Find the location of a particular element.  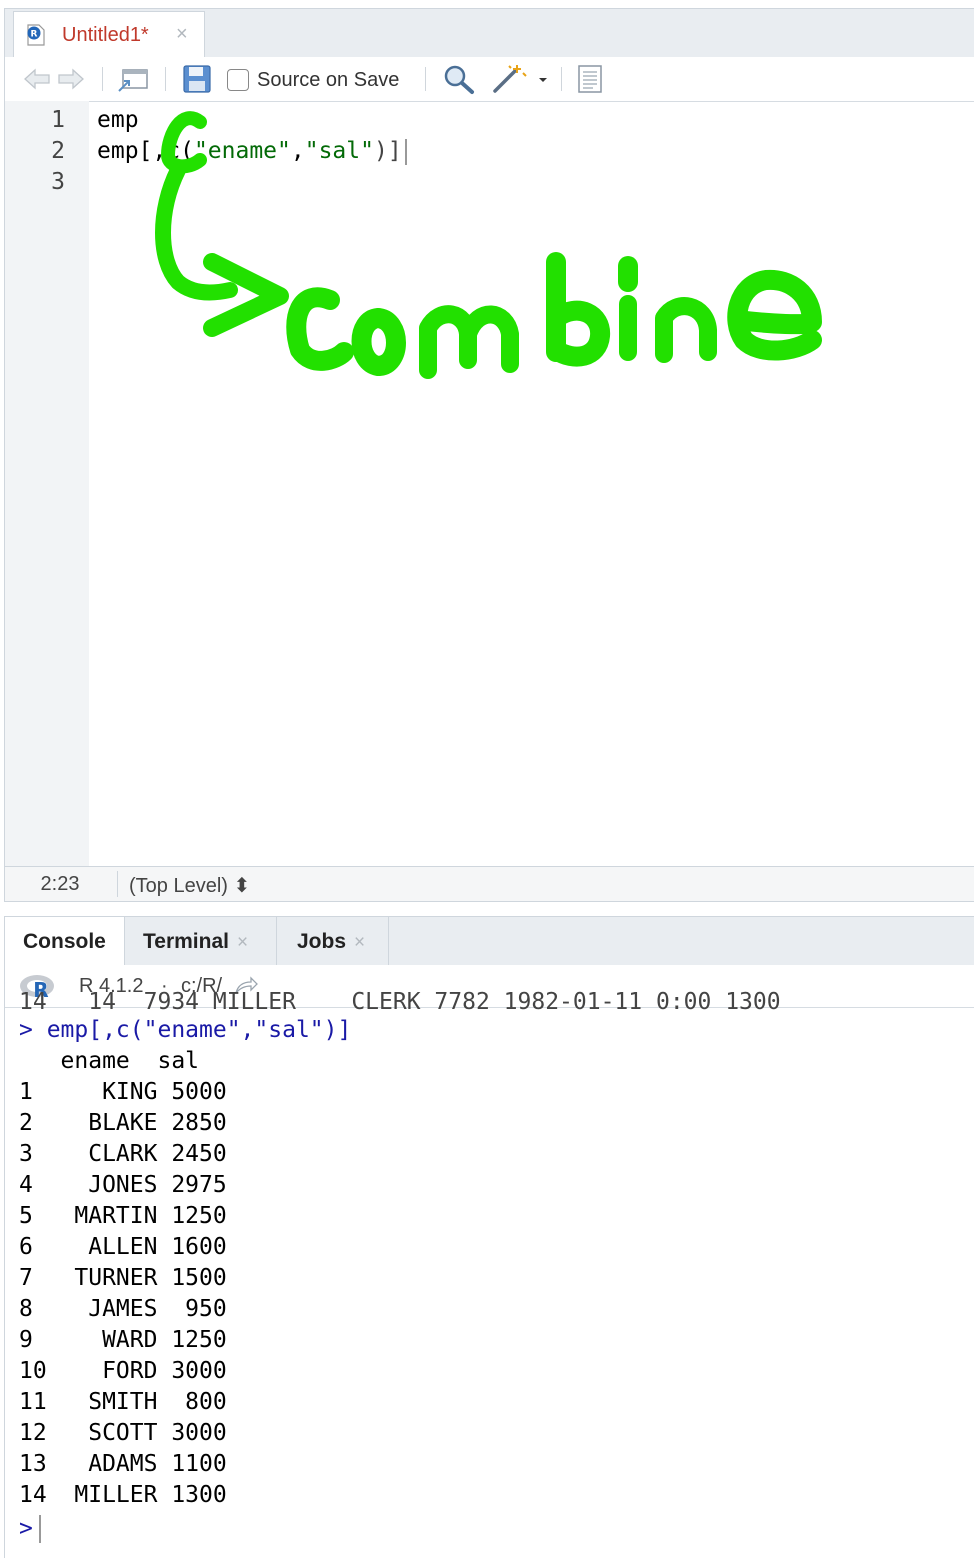

console-command: > emp[,c("ename","sal")] is located at coordinates (185, 1030).